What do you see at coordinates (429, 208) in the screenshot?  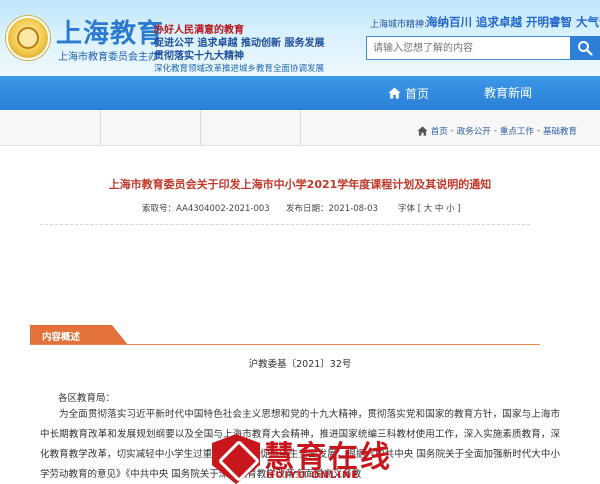 I see `font-size-switch: 字体 [ 大 中 小 ]` at bounding box center [429, 208].